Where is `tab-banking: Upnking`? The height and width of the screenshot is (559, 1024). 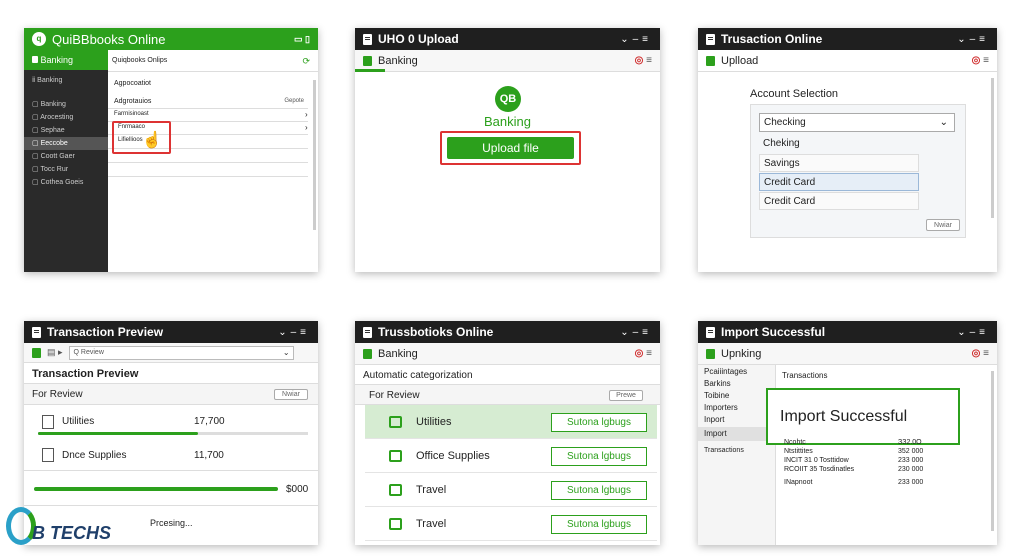
tab-banking: Upnking is located at coordinates (846, 354).